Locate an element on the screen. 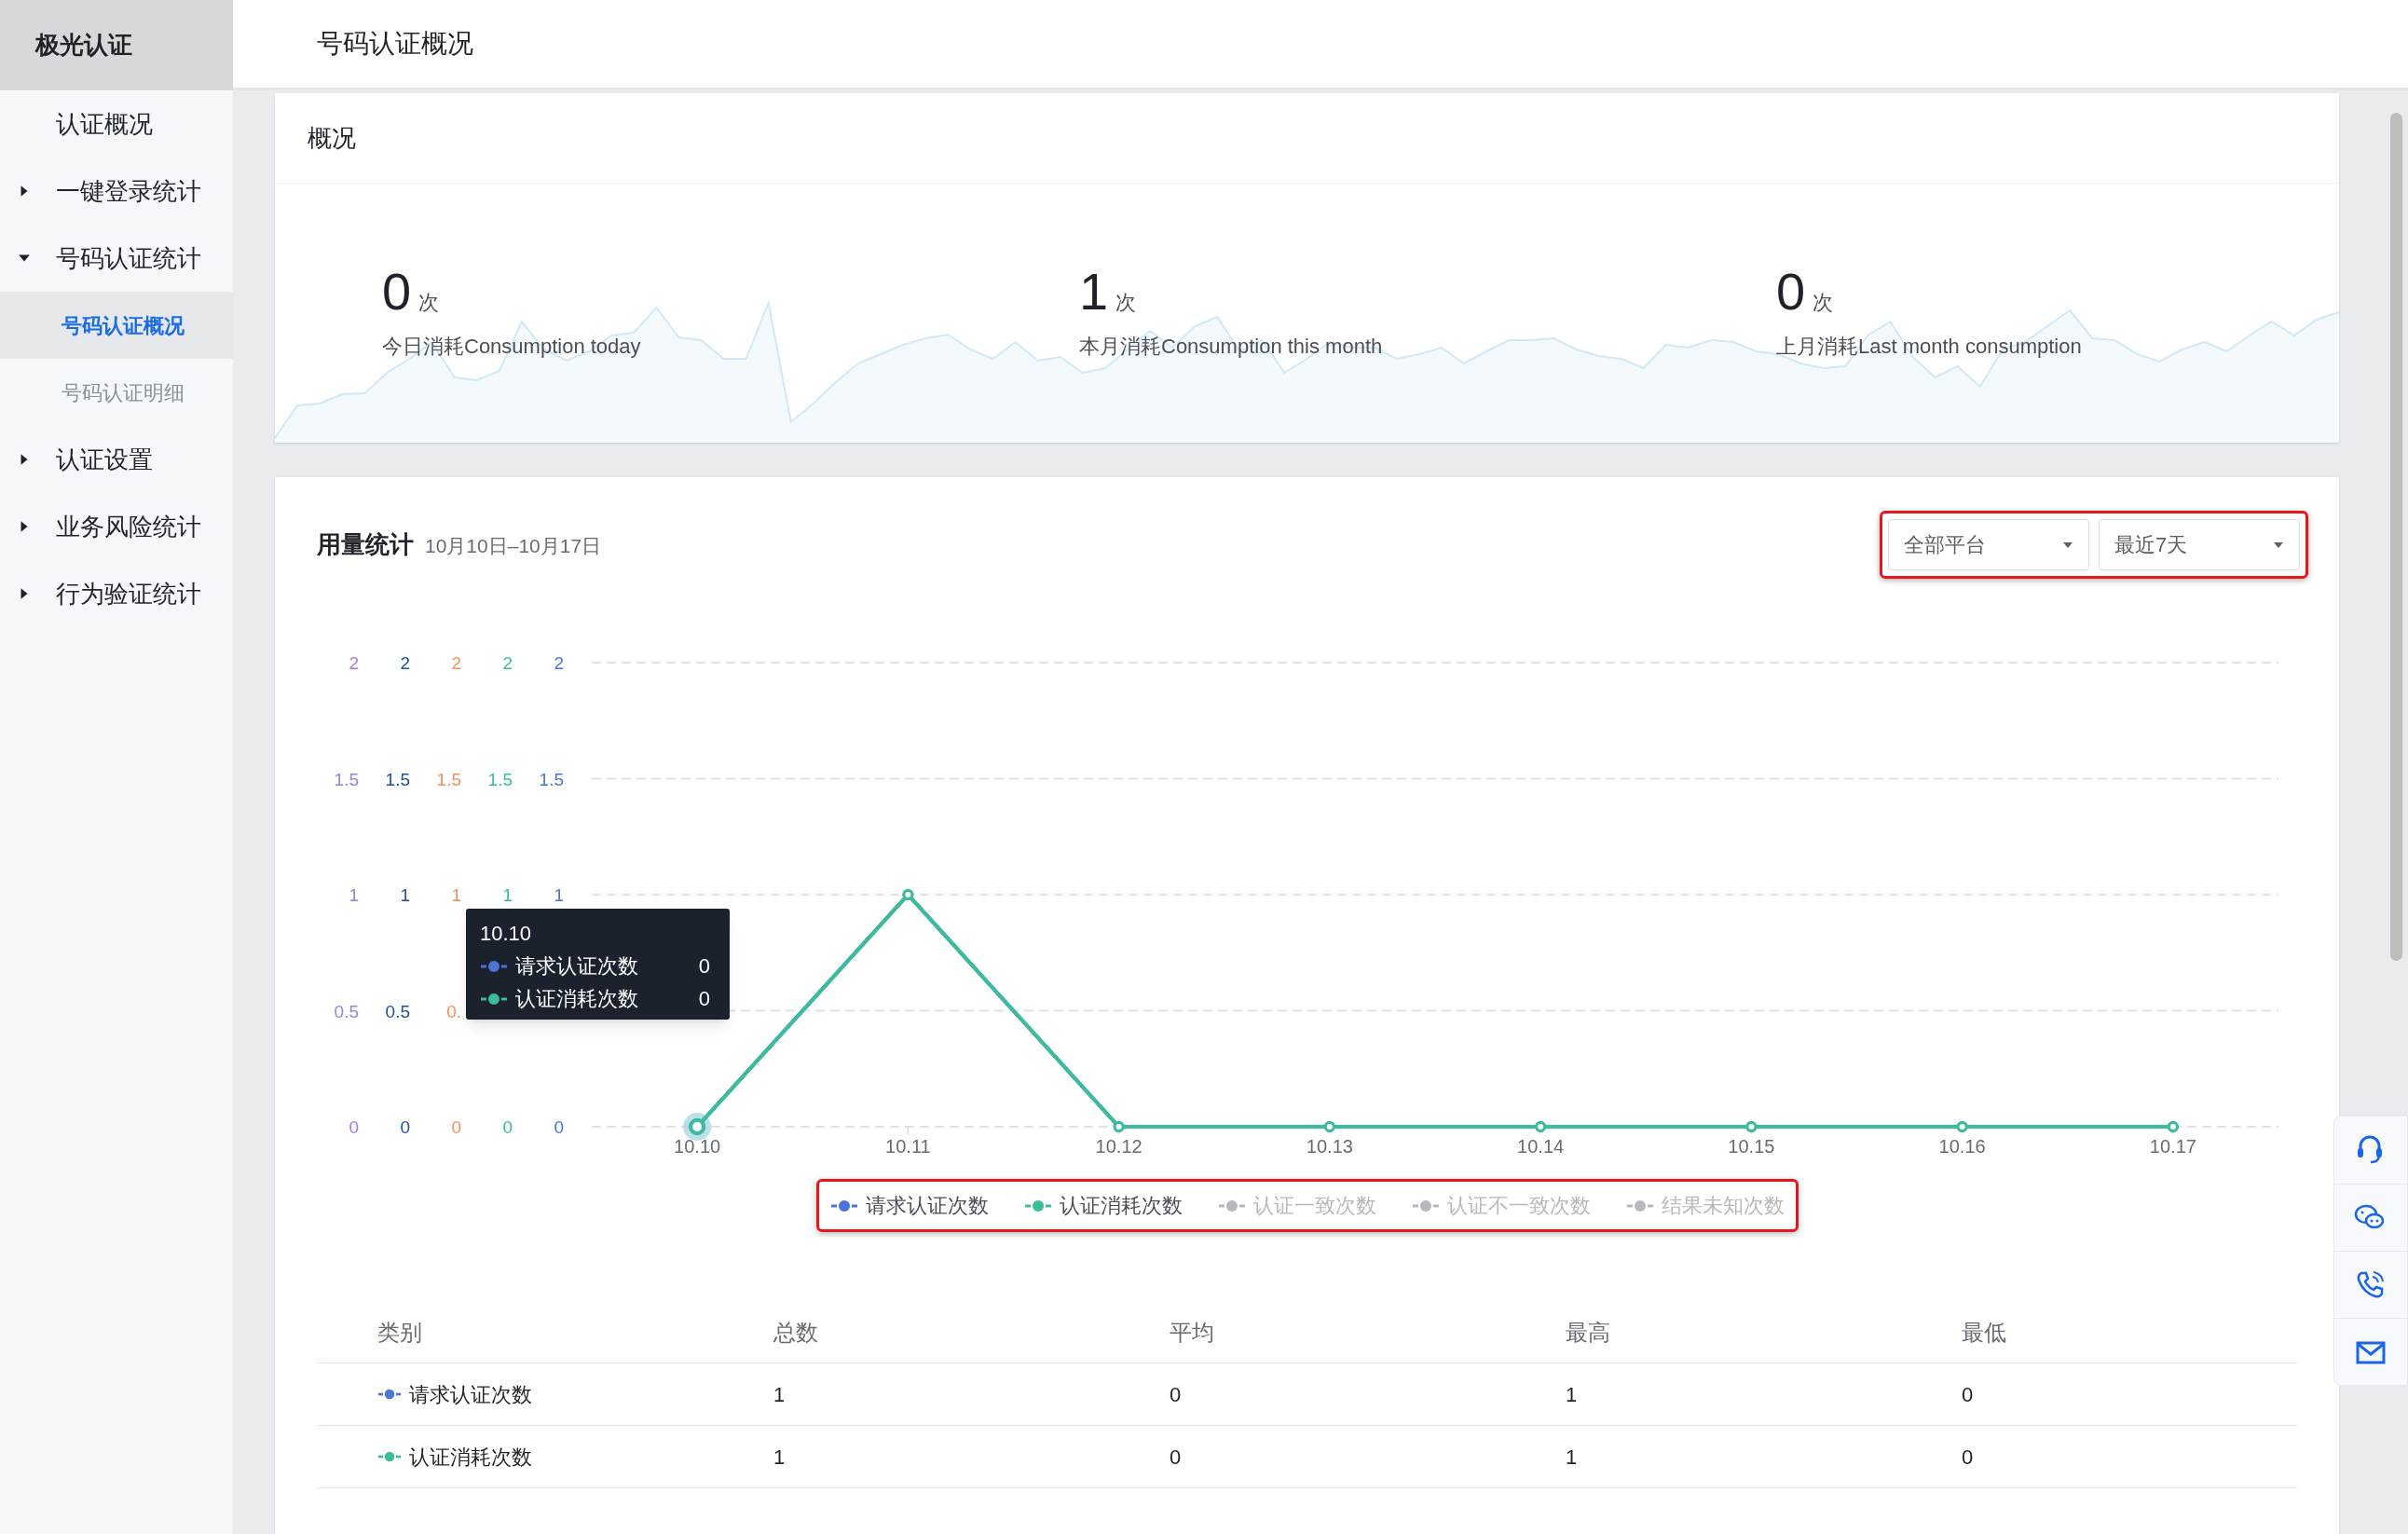 The height and width of the screenshot is (1534, 2408). tooltip-series: 请求认证次数 is located at coordinates (577, 966).